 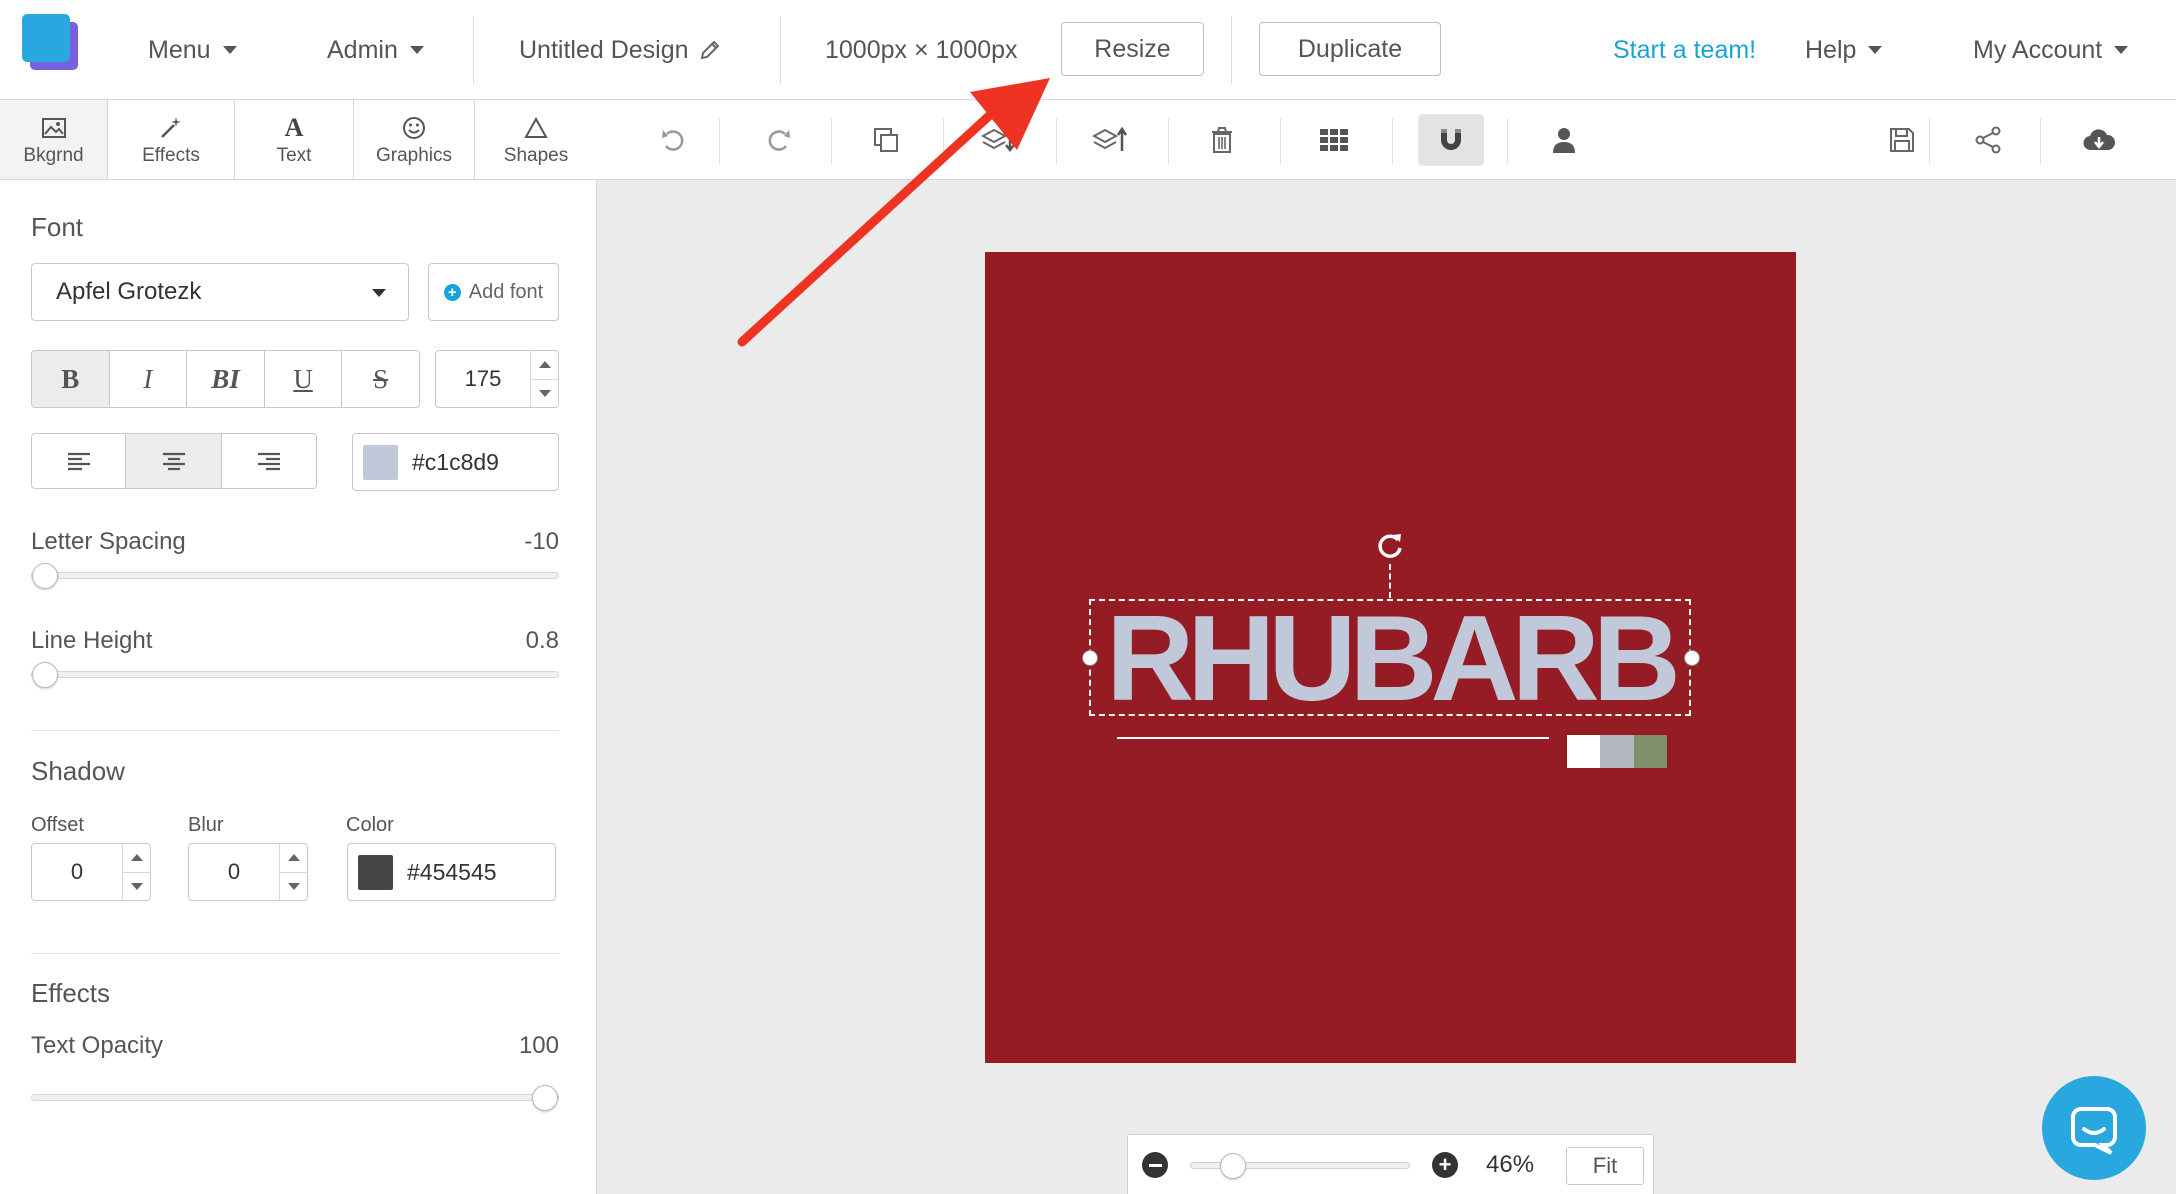 I want to click on align-right-icon, so click(x=268, y=461).